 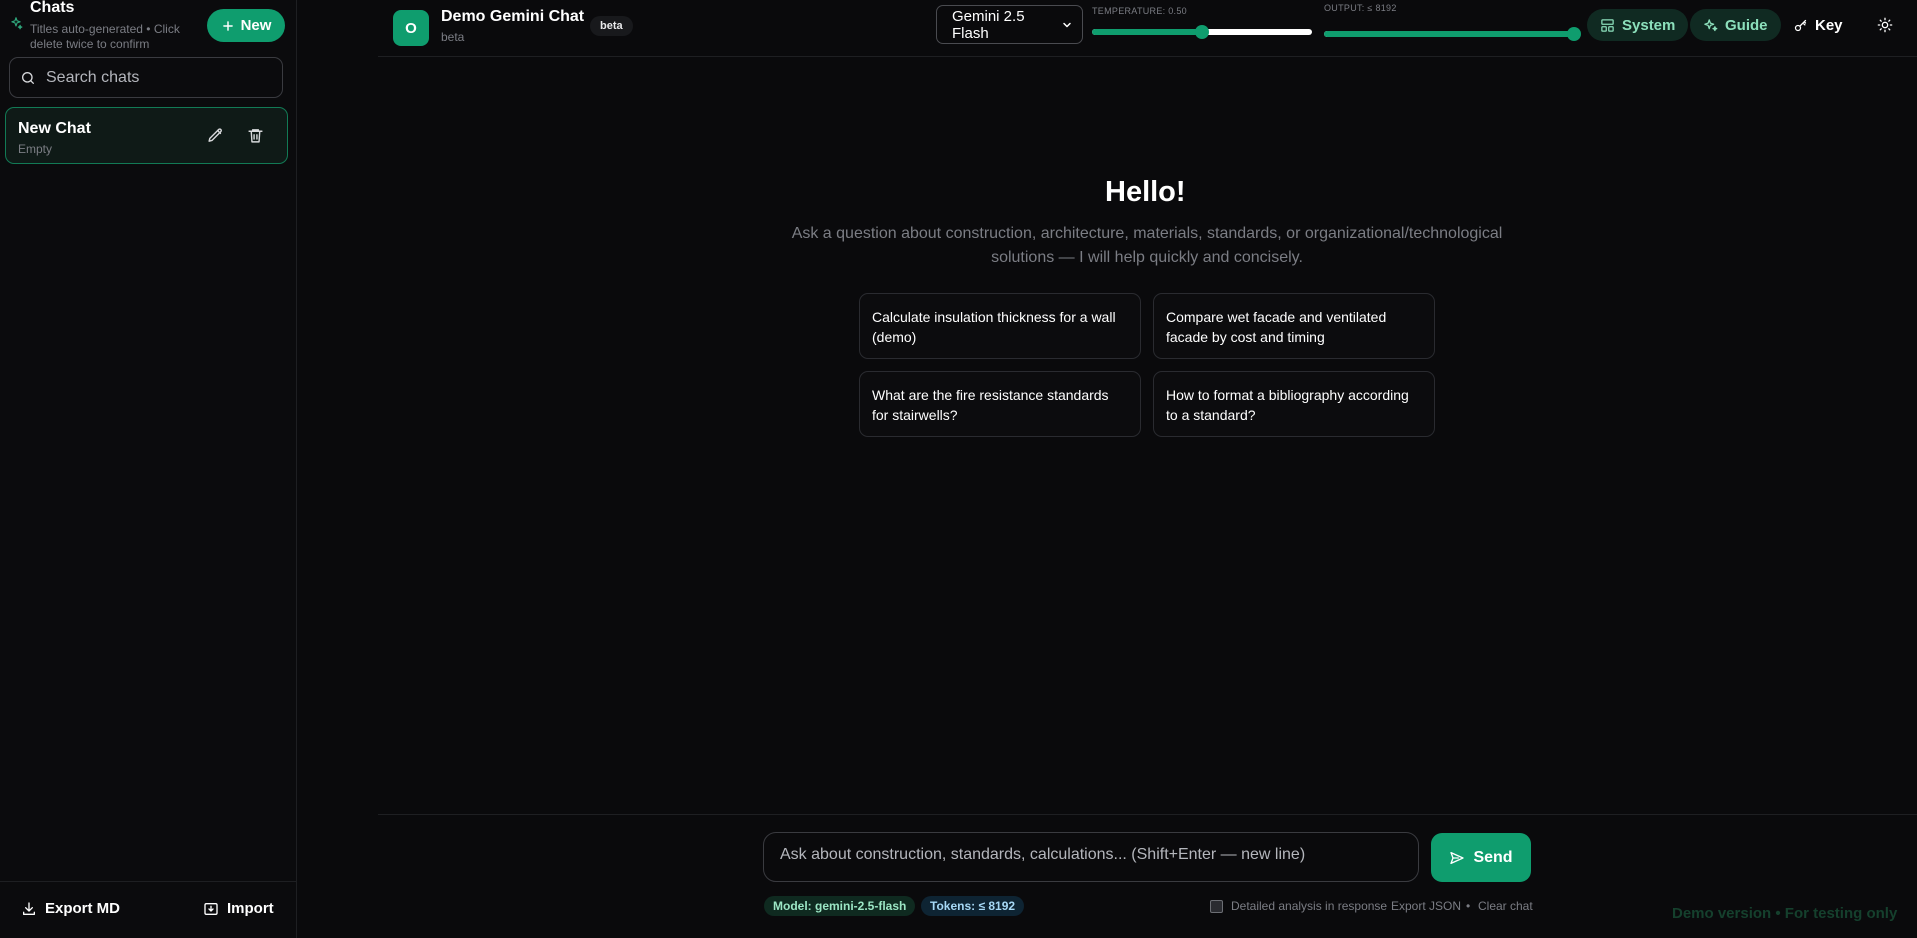 I want to click on greeting-heading: Hello!, so click(x=1145, y=192).